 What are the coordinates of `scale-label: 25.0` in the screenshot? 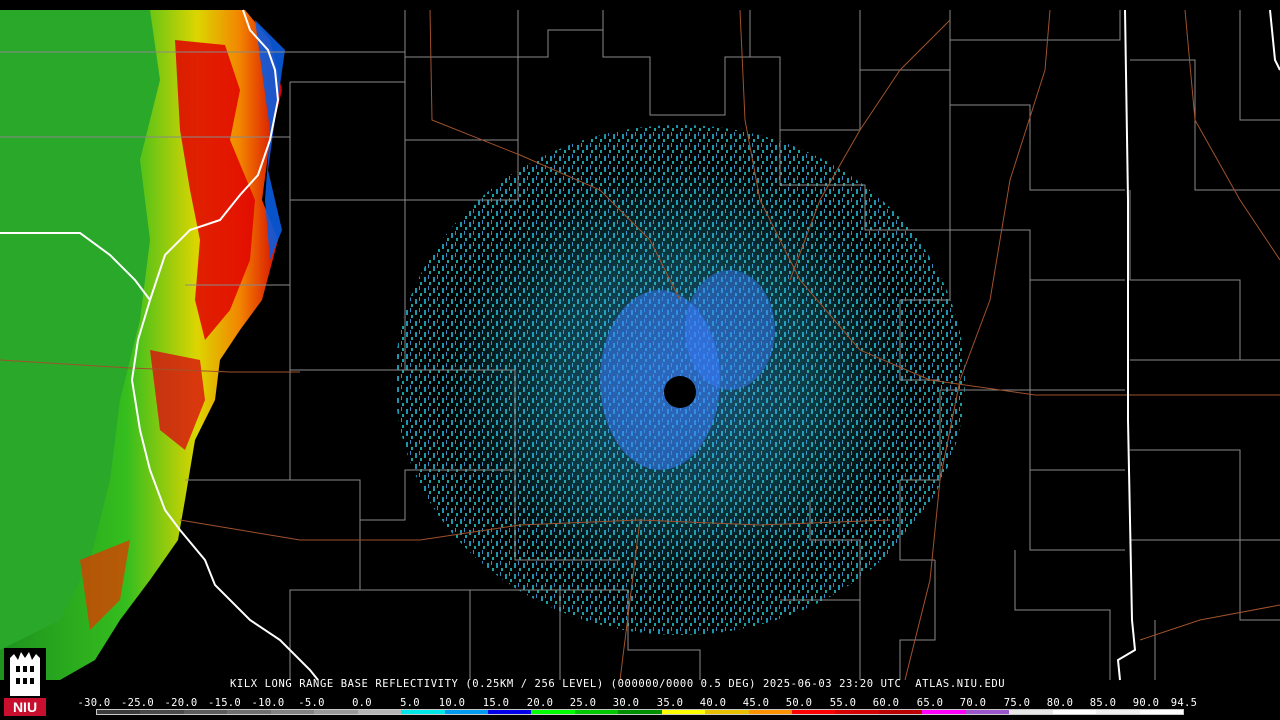 It's located at (583, 703).